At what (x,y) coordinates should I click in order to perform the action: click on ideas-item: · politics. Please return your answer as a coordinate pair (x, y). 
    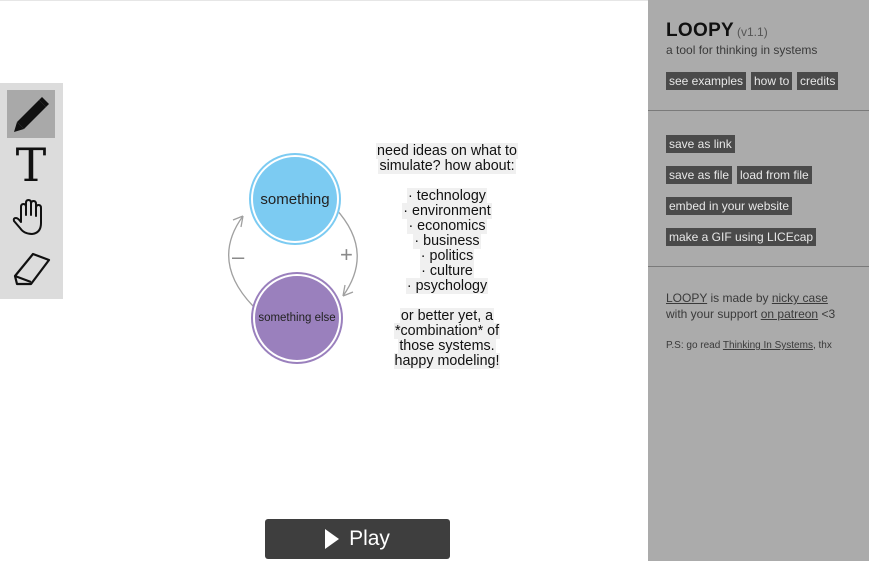
    Looking at the image, I should click on (447, 256).